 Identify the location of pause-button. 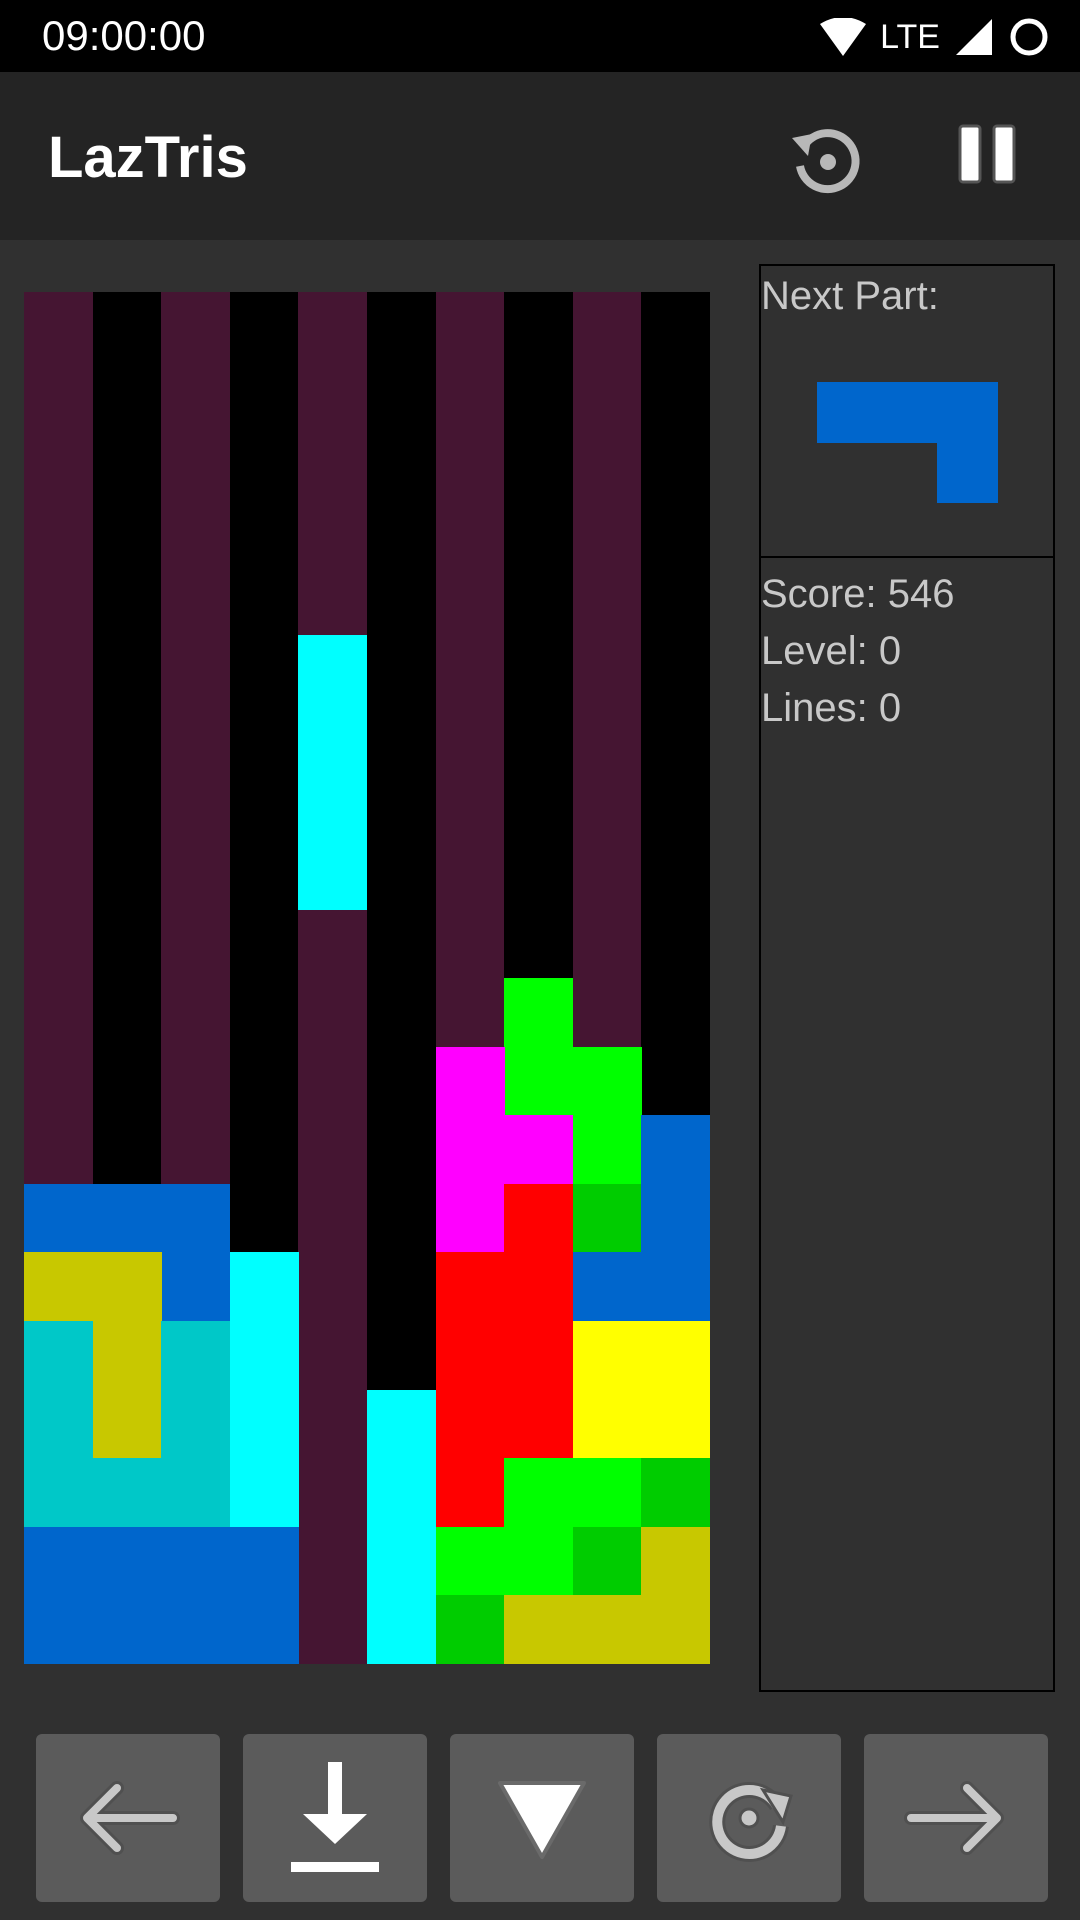
(996, 162).